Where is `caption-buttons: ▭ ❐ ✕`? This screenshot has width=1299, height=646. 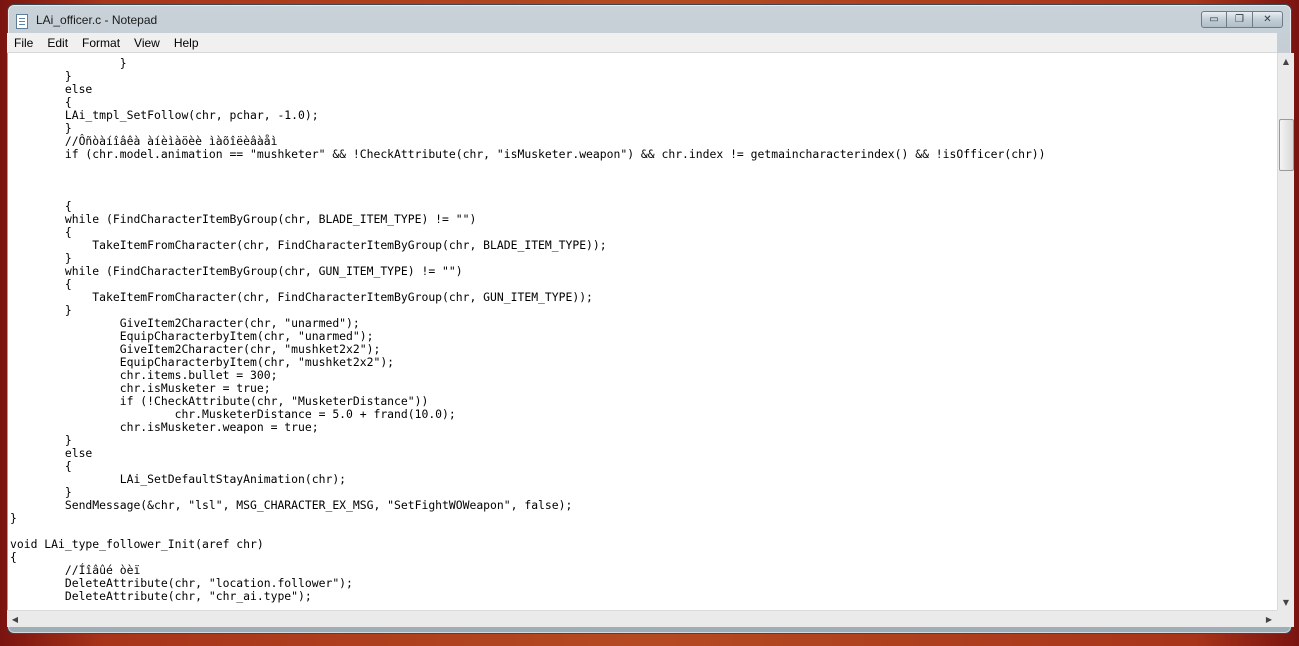
caption-buttons: ▭ ❐ ✕ is located at coordinates (1242, 20).